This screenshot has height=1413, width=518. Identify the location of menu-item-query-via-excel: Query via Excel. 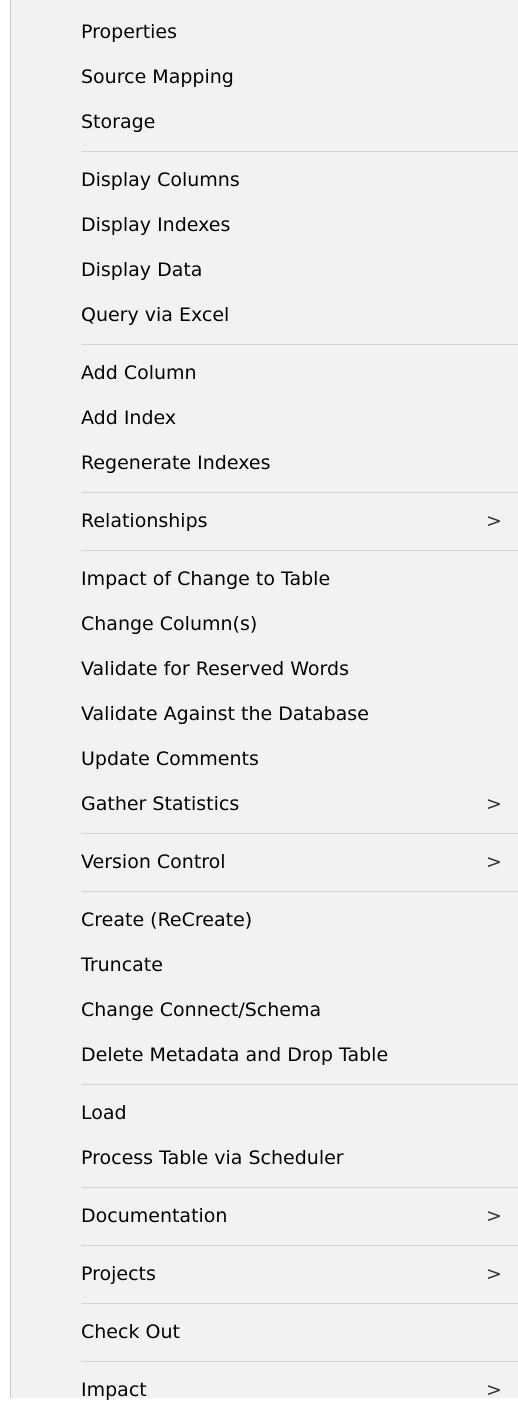
(264, 315).